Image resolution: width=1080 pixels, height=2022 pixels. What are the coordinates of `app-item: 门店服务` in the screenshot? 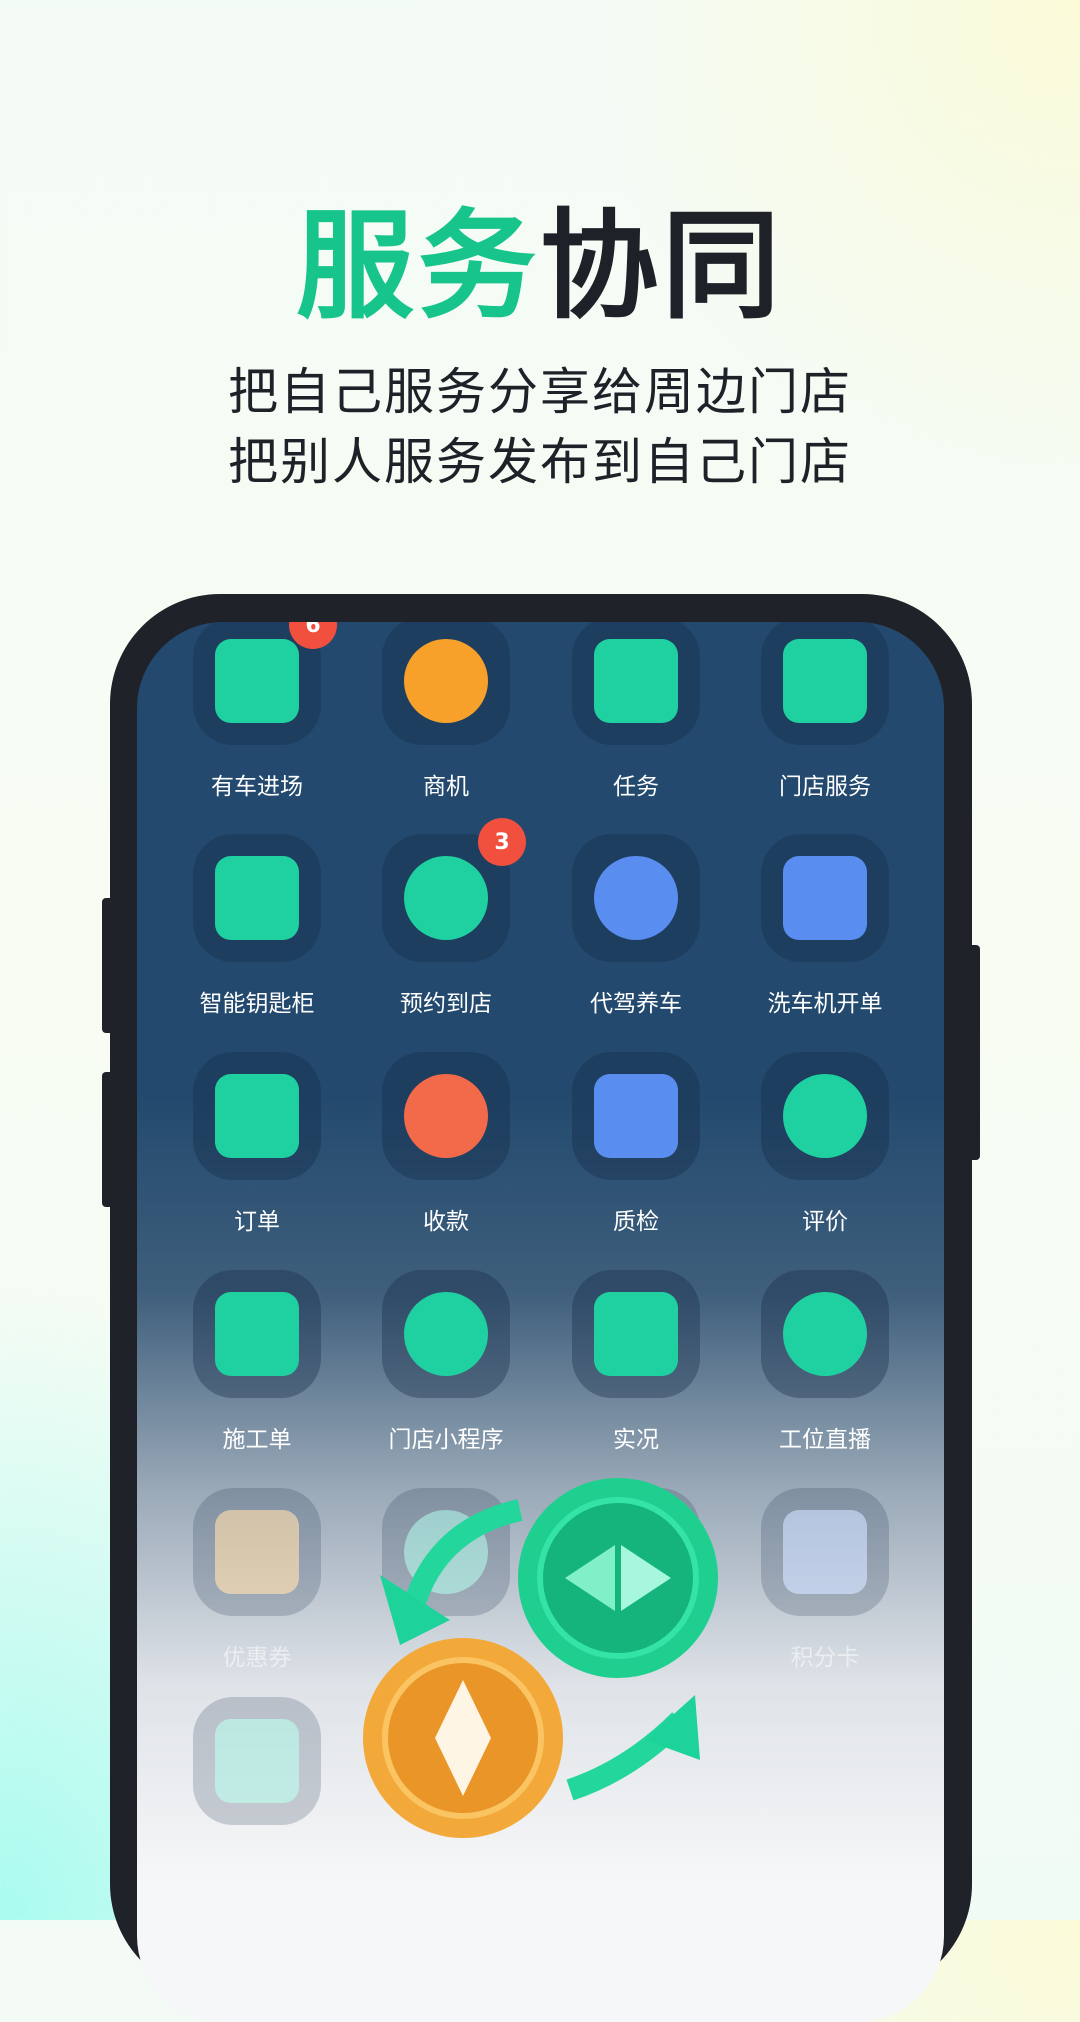 It's located at (825, 711).